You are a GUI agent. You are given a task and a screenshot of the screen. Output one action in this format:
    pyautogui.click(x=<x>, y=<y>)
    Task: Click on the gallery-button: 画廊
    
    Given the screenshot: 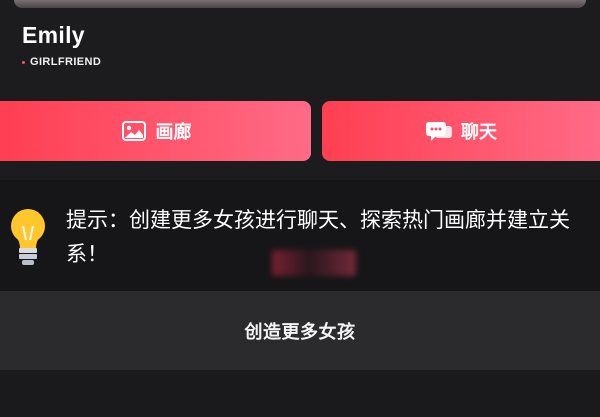 What is the action you would take?
    pyautogui.click(x=155, y=131)
    